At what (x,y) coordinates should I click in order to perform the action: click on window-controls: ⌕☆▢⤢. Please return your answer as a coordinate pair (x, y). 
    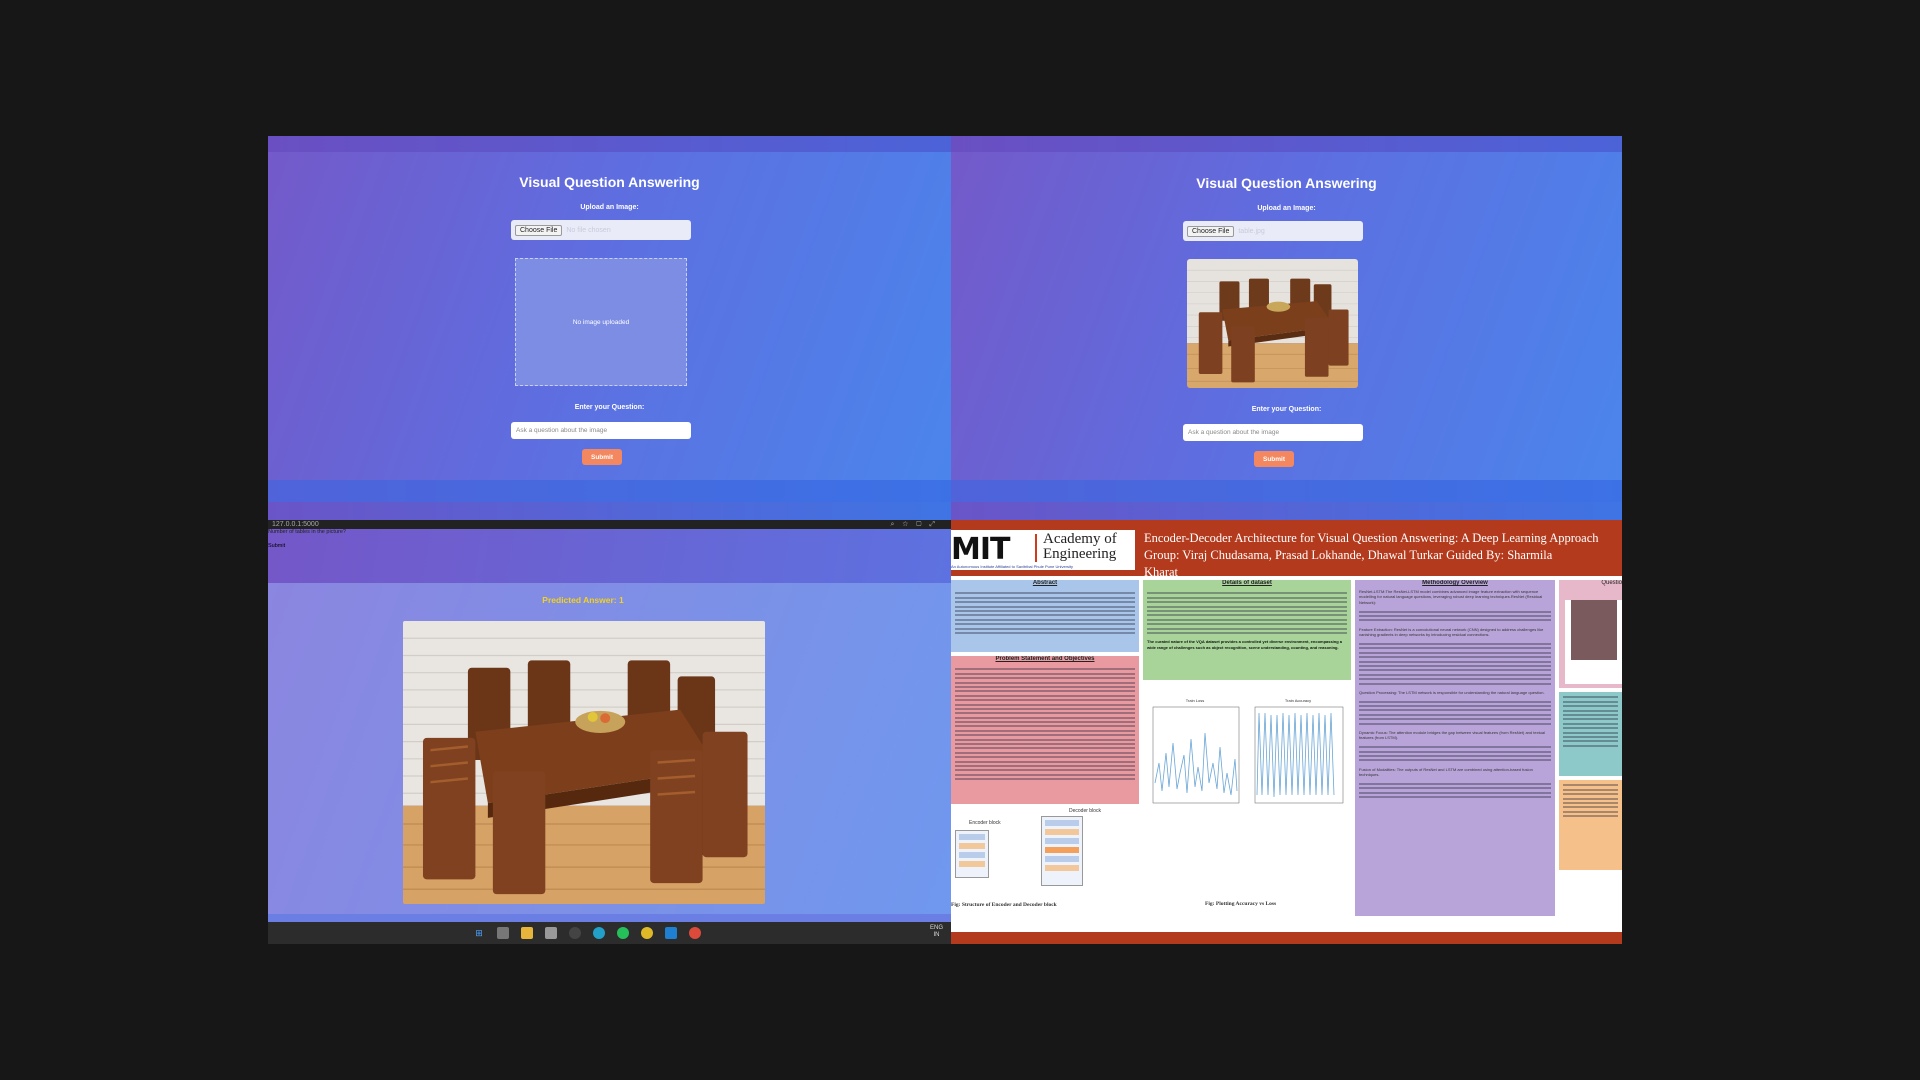
    Looking at the image, I should click on (916, 524).